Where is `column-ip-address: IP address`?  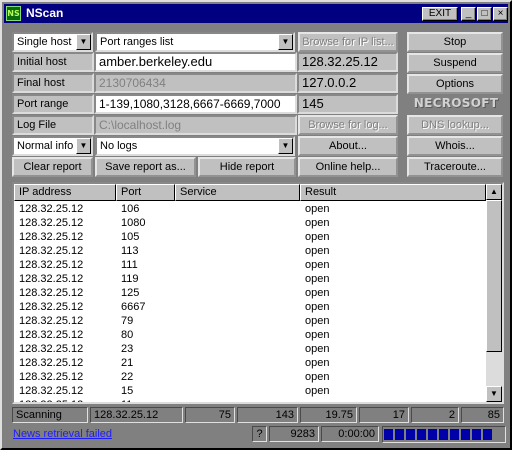 column-ip-address: IP address is located at coordinates (65, 192).